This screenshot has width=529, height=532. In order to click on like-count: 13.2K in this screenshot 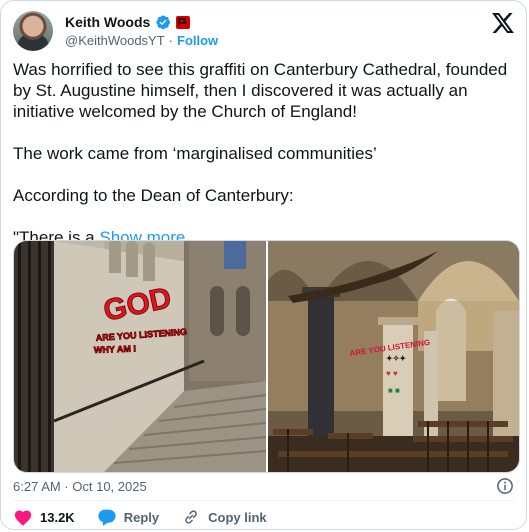, I will do `click(57, 517)`.